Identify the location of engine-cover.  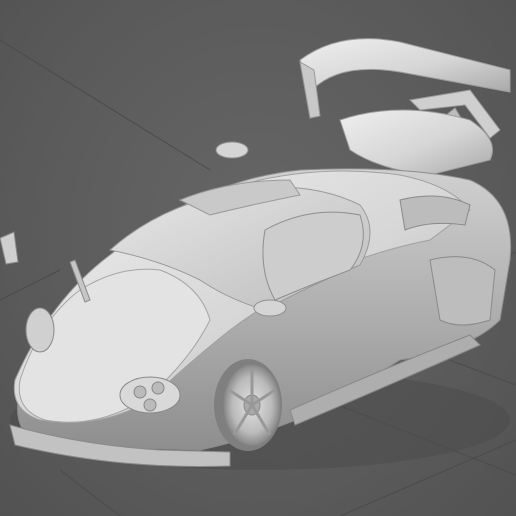
(416, 142).